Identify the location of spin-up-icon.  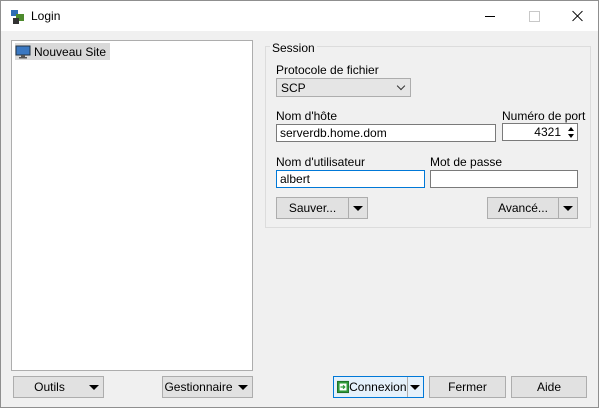
(570, 128).